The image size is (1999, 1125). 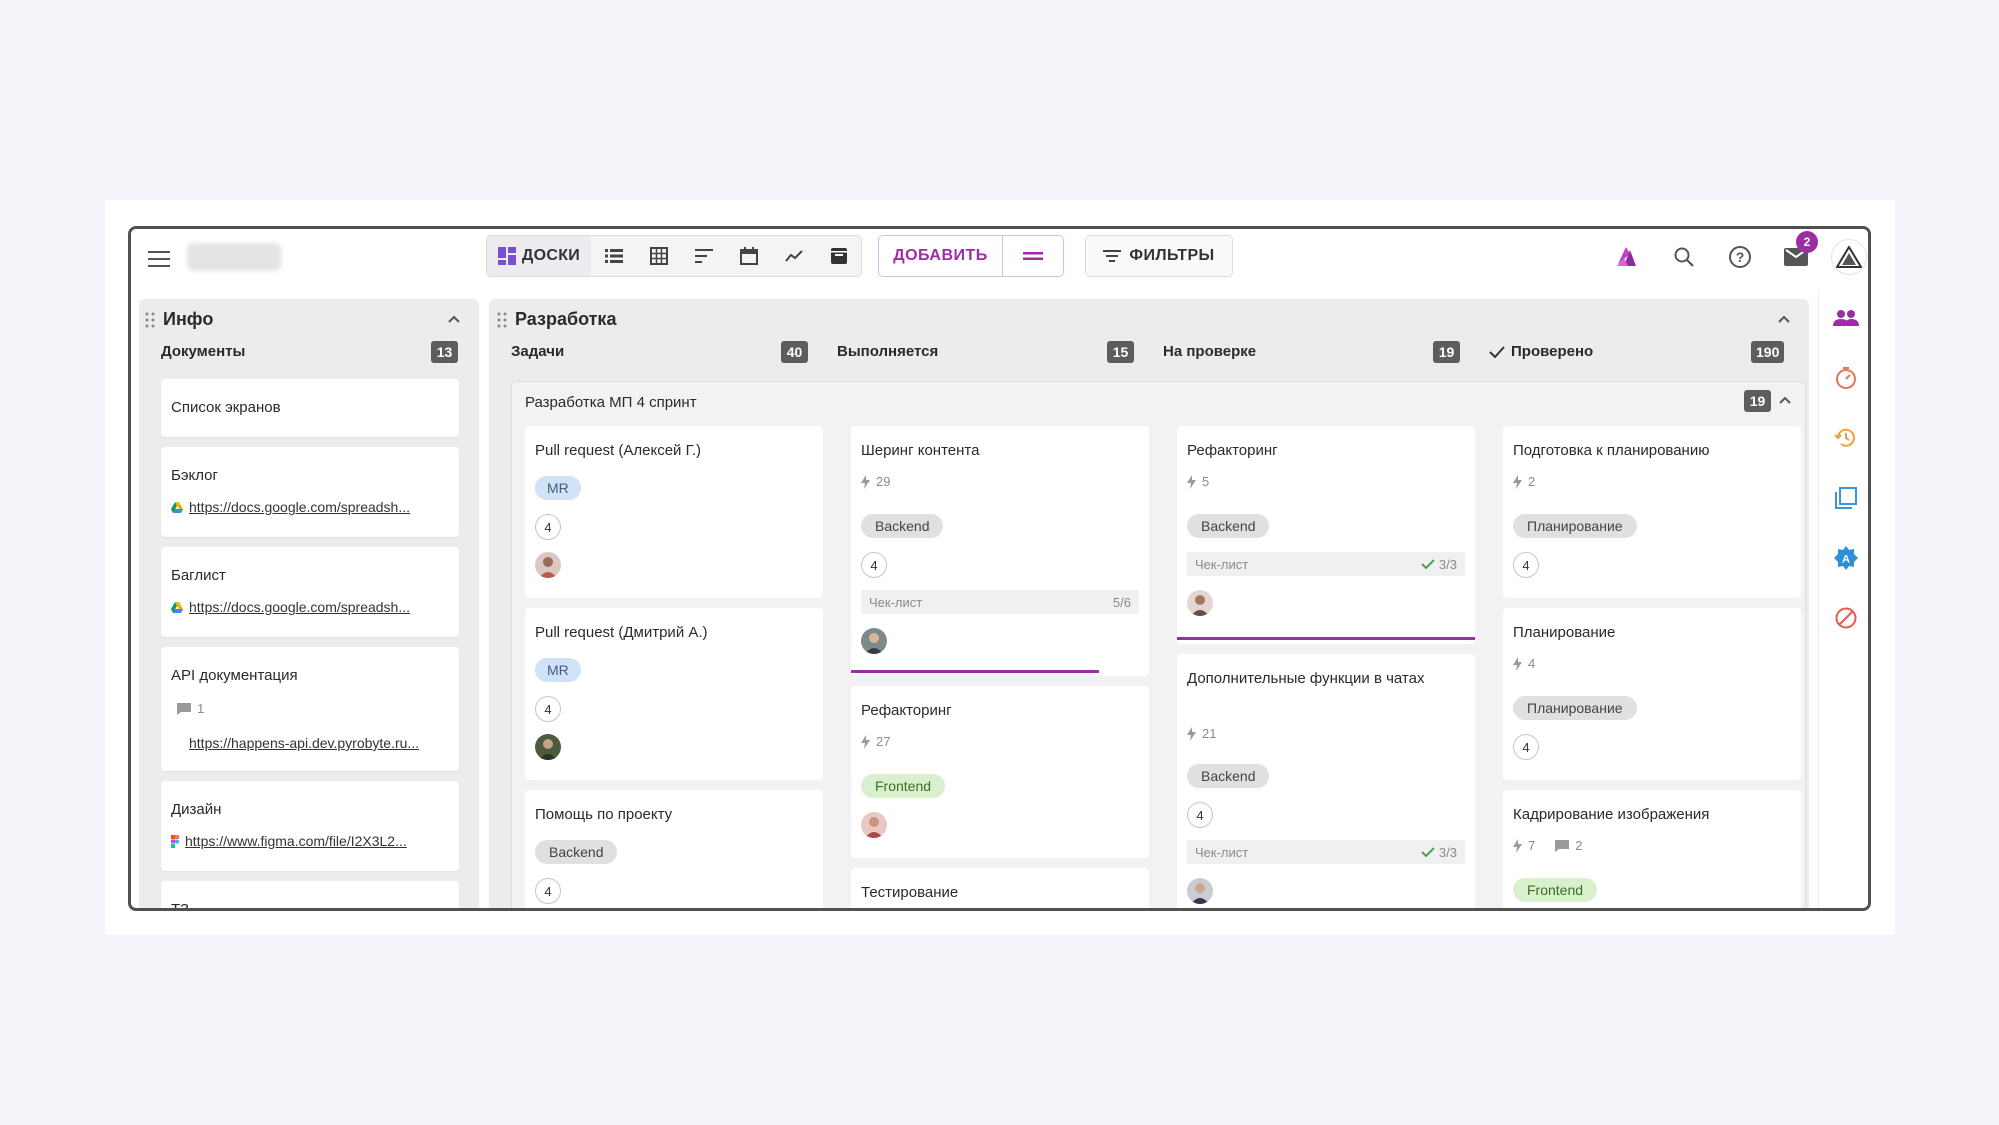 I want to click on task-card: Рефакторинг 27 Frontend, so click(x=1000, y=772).